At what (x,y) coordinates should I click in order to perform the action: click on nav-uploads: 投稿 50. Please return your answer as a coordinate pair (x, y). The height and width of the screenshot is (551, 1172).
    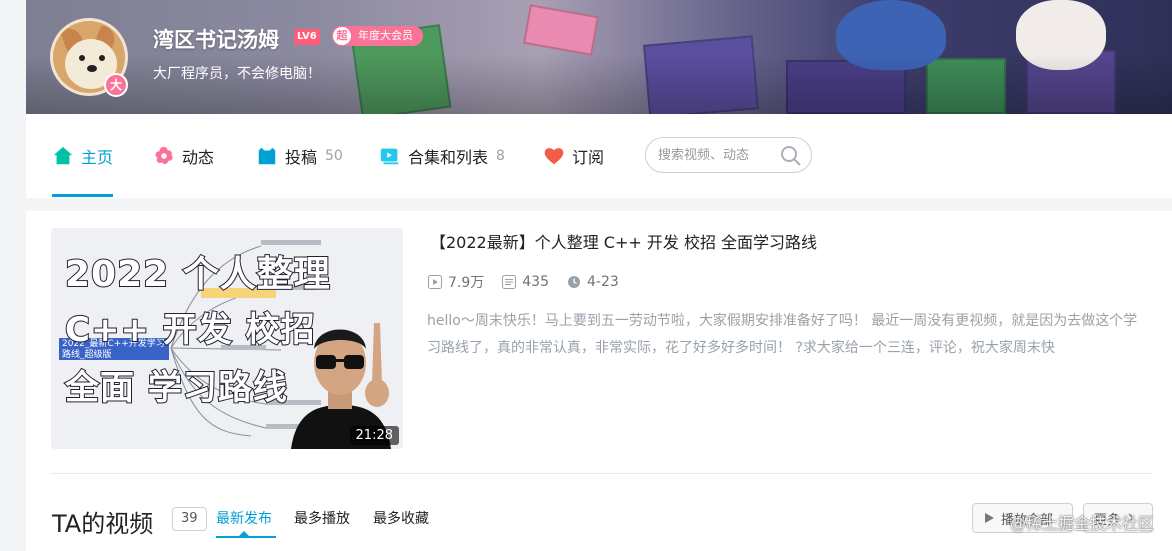
    Looking at the image, I should click on (299, 156).